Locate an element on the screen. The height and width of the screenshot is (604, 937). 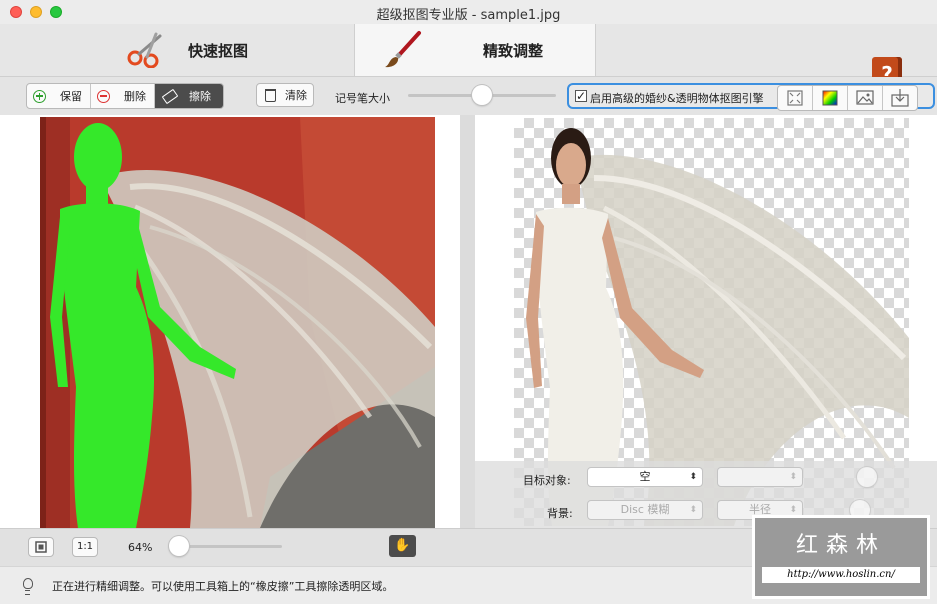
brush-size-slider-knob is located at coordinates (482, 95).